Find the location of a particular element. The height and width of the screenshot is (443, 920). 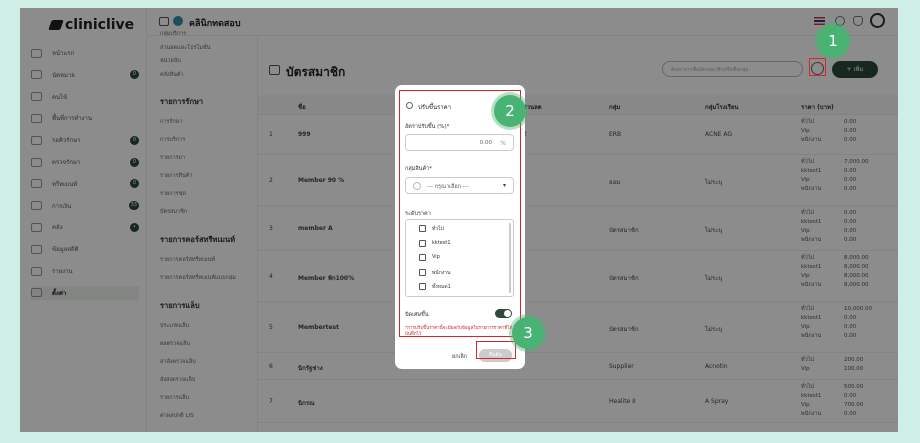

gear-highlight is located at coordinates (817, 67).